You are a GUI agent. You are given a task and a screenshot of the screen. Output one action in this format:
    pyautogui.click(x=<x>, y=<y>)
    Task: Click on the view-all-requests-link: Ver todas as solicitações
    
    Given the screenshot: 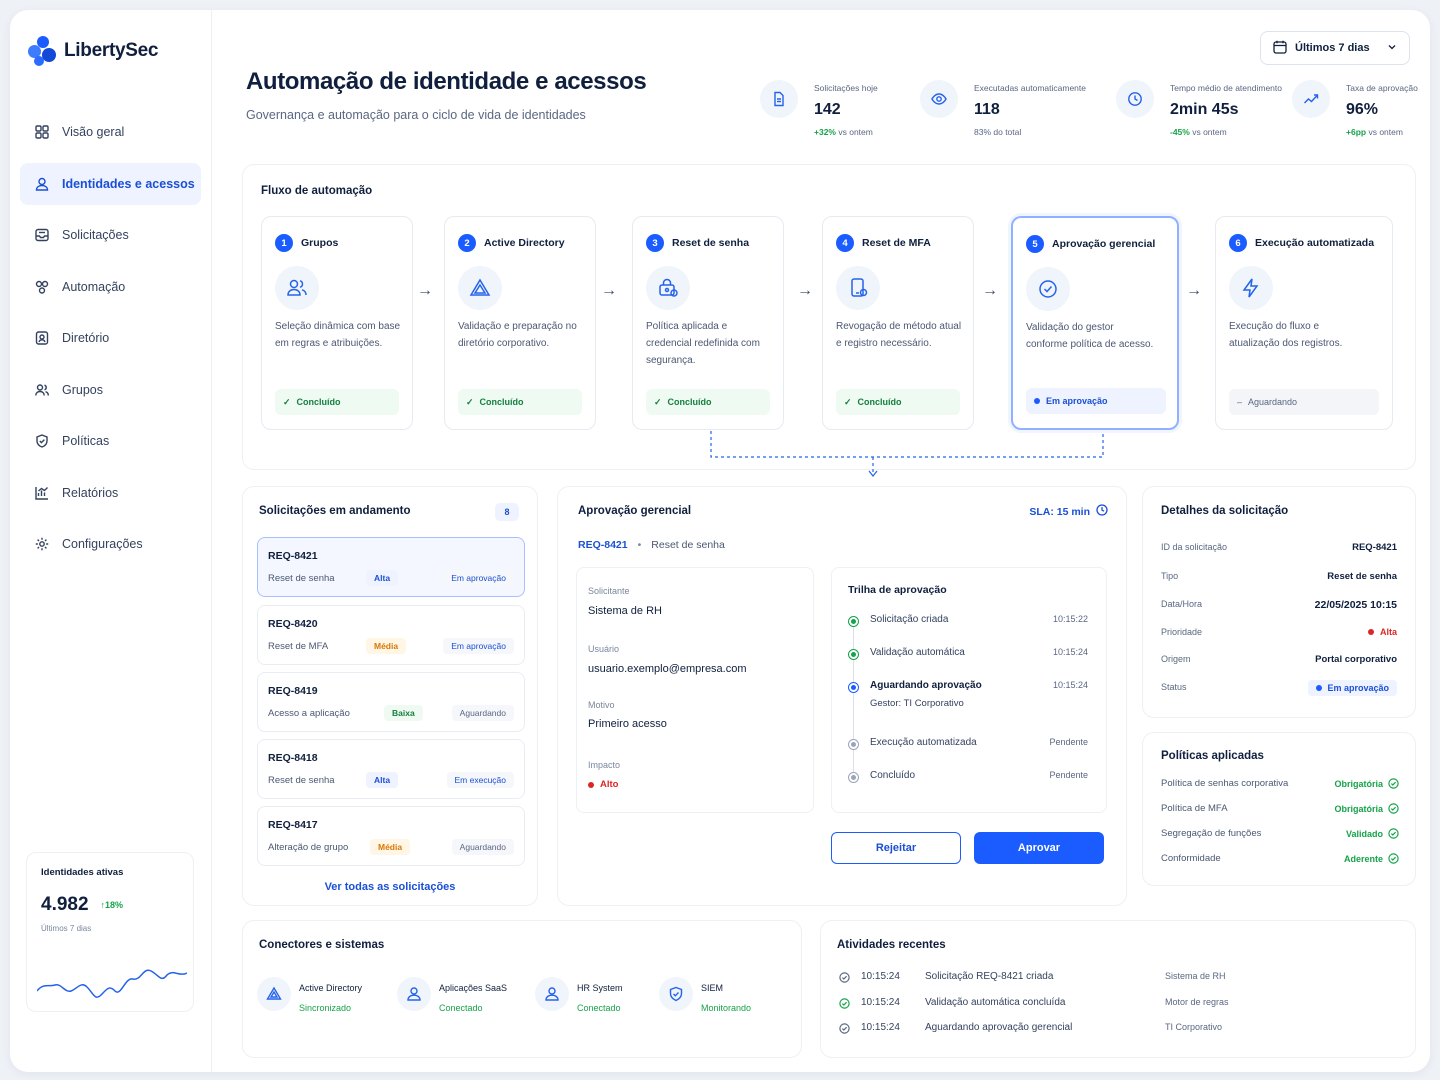 What is the action you would take?
    pyautogui.click(x=390, y=887)
    